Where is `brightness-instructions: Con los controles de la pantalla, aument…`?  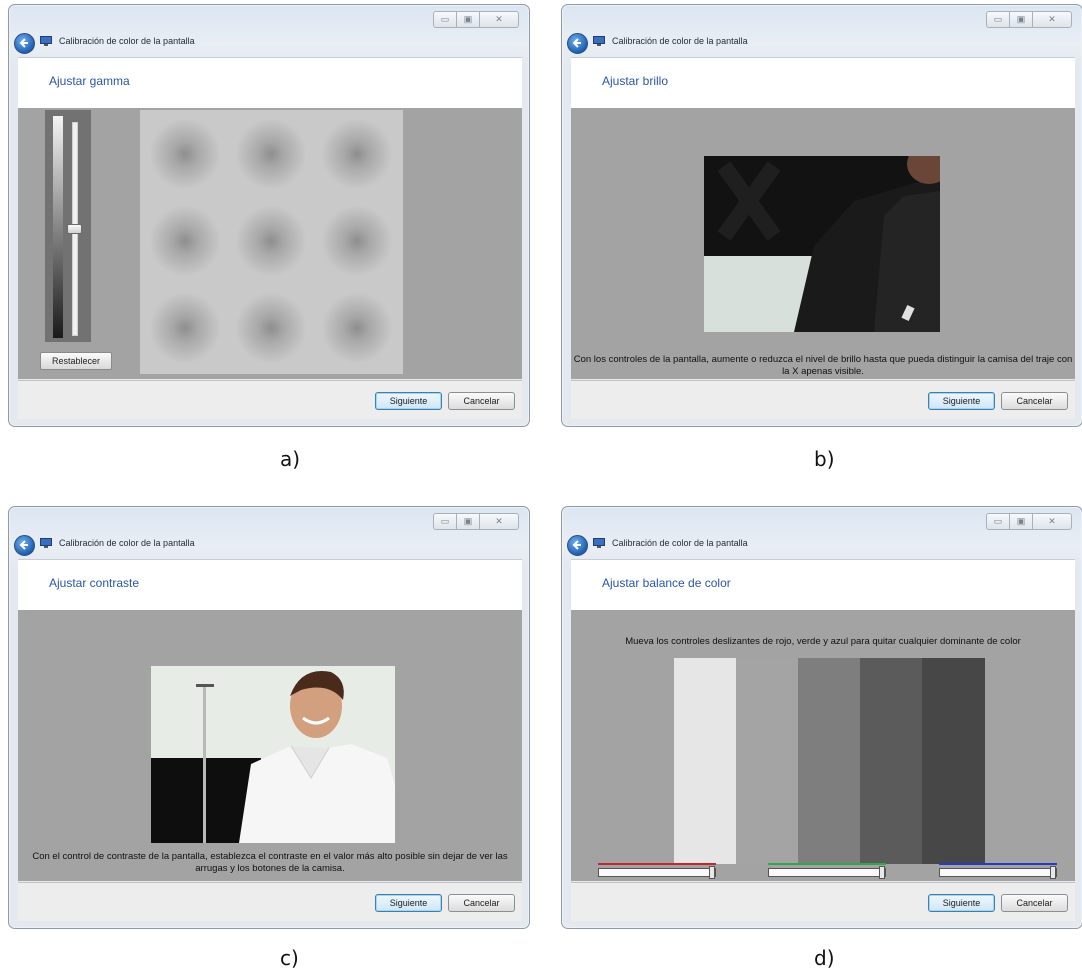 brightness-instructions: Con los controles de la pantalla, aument… is located at coordinates (823, 365).